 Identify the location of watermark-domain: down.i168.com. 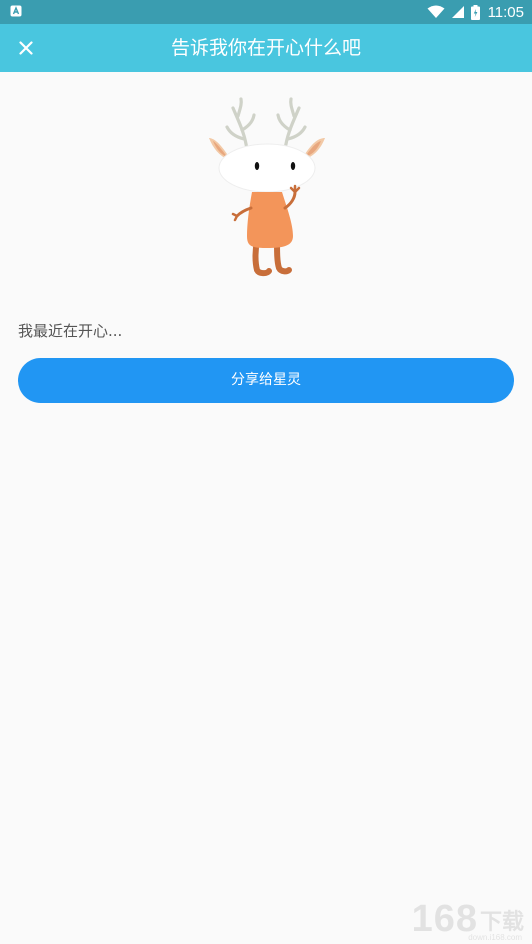
(495, 937).